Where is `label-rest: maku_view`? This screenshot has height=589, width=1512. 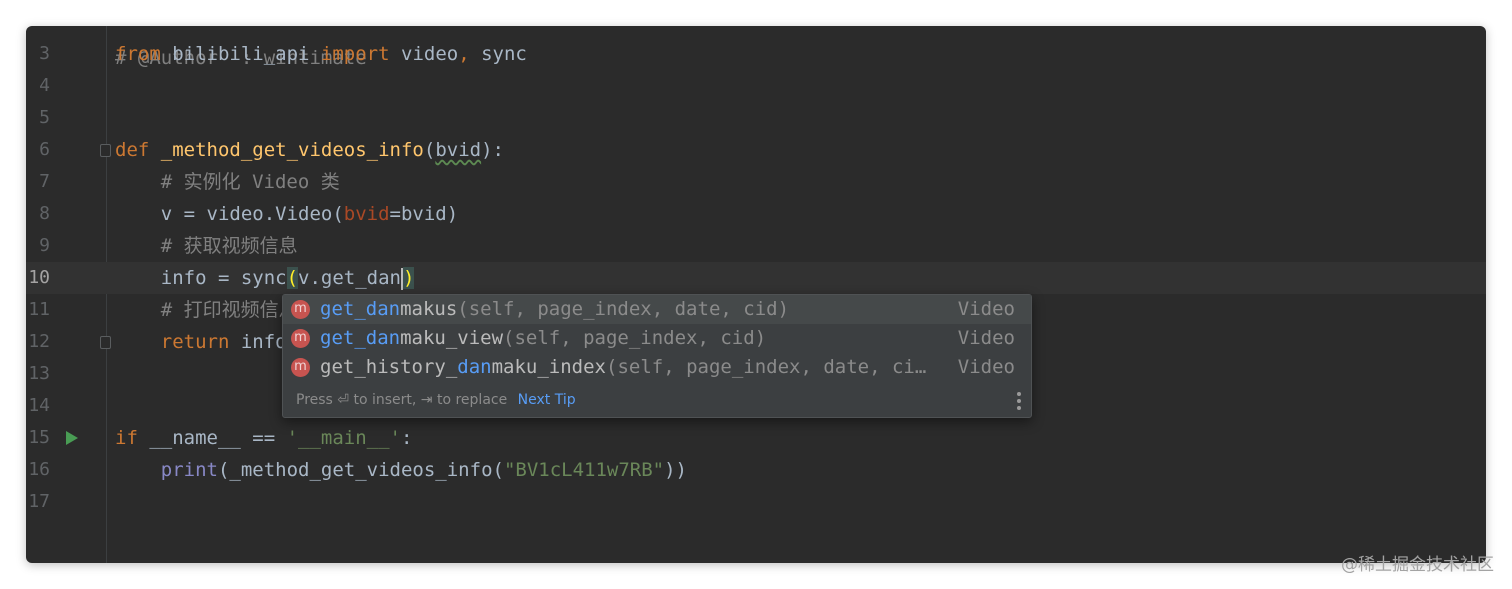 label-rest: maku_view is located at coordinates (452, 338).